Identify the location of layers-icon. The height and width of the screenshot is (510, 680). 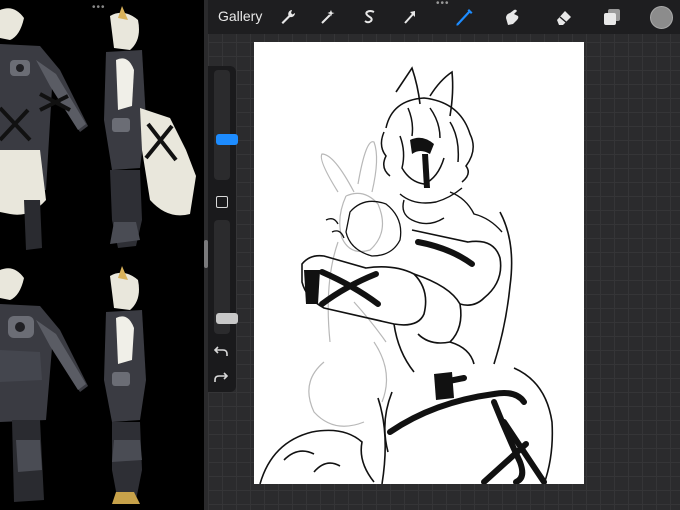
(612, 17).